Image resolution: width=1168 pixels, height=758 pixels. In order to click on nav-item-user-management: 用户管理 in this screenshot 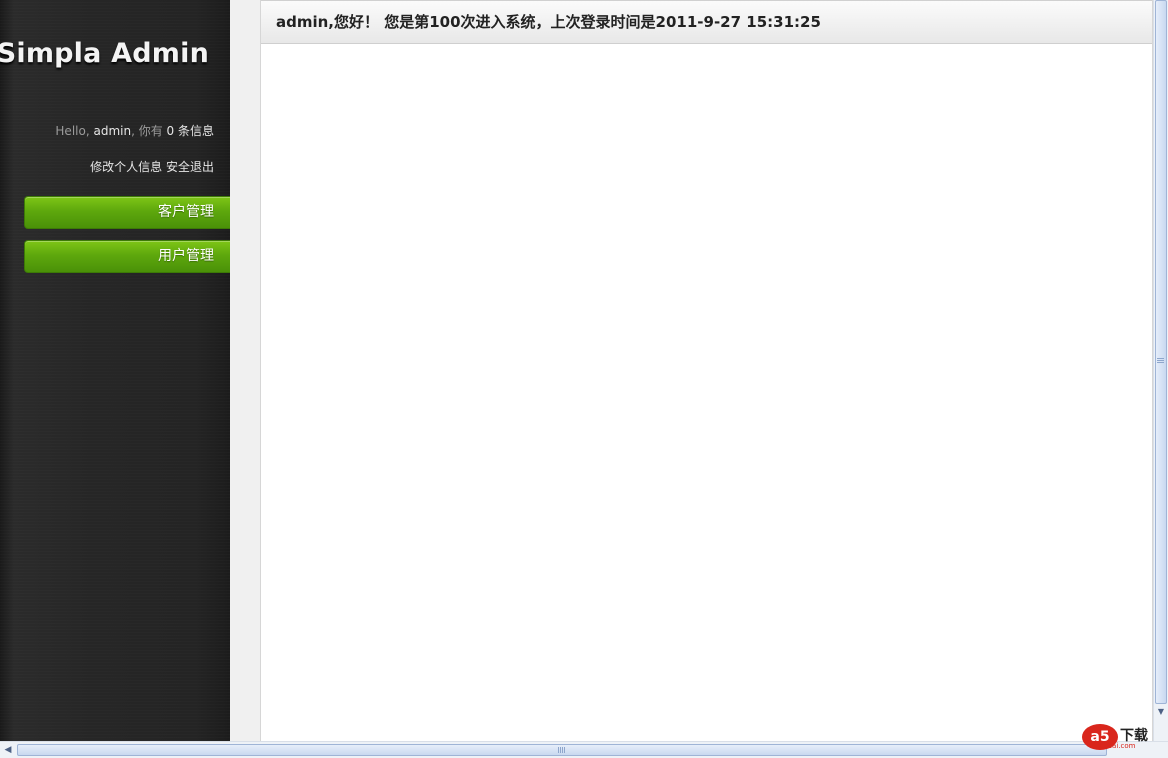, I will do `click(127, 256)`.